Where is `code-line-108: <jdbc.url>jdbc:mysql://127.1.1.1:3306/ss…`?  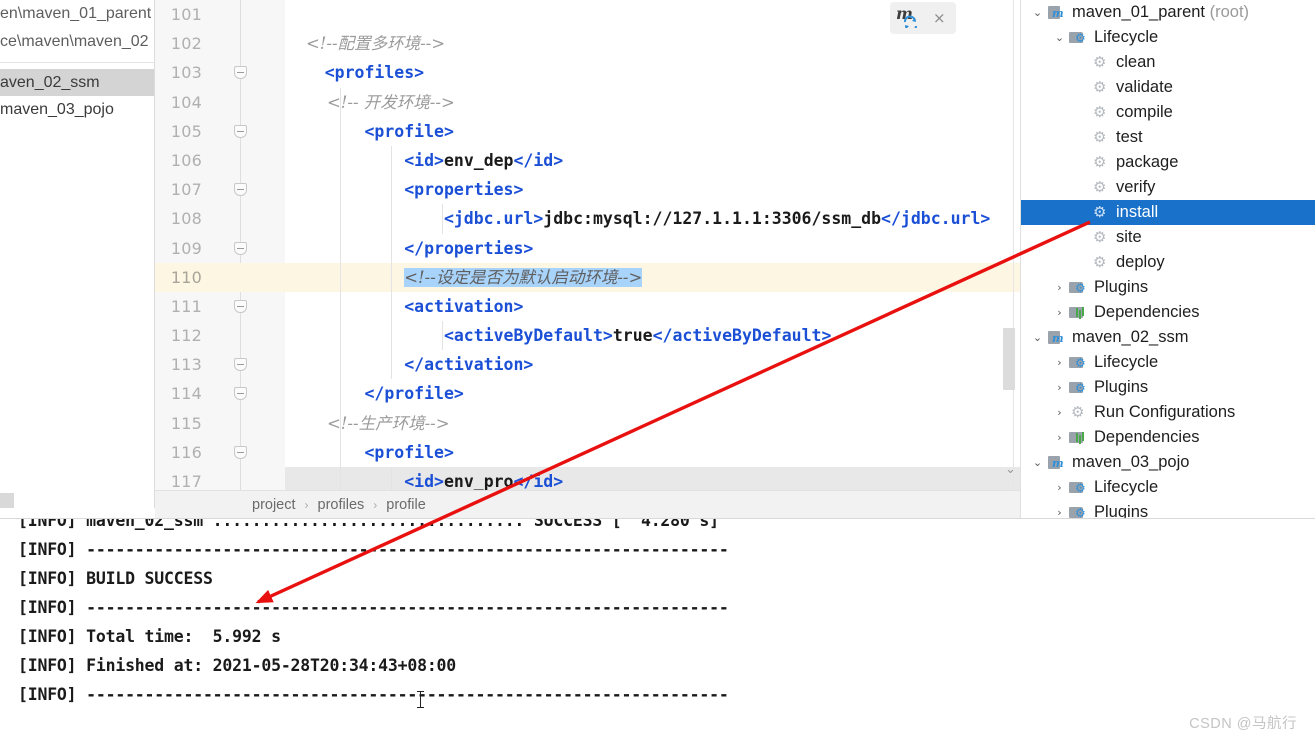
code-line-108: <jdbc.url>jdbc:mysql://127.1.1.1:3306/ss… is located at coordinates (652, 219).